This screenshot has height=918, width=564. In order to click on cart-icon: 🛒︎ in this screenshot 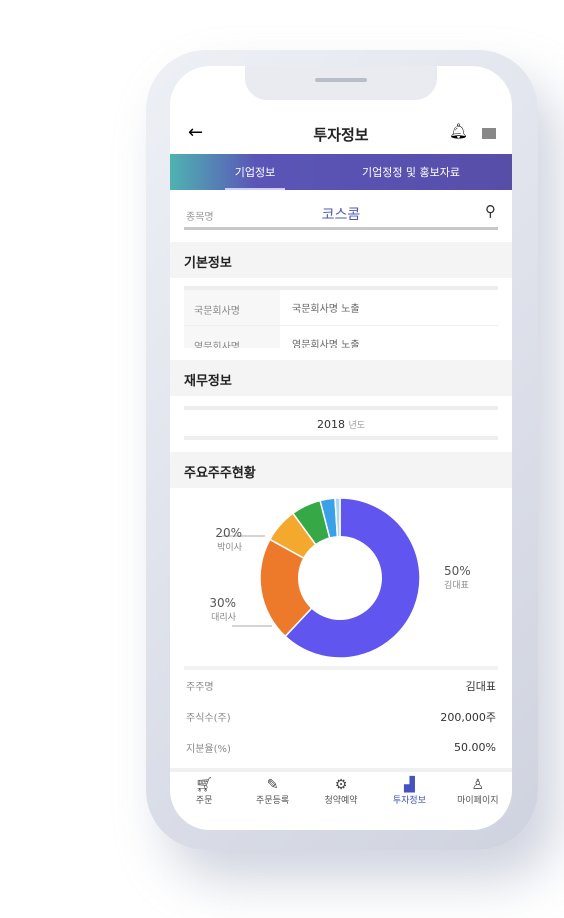, I will do `click(204, 785)`.